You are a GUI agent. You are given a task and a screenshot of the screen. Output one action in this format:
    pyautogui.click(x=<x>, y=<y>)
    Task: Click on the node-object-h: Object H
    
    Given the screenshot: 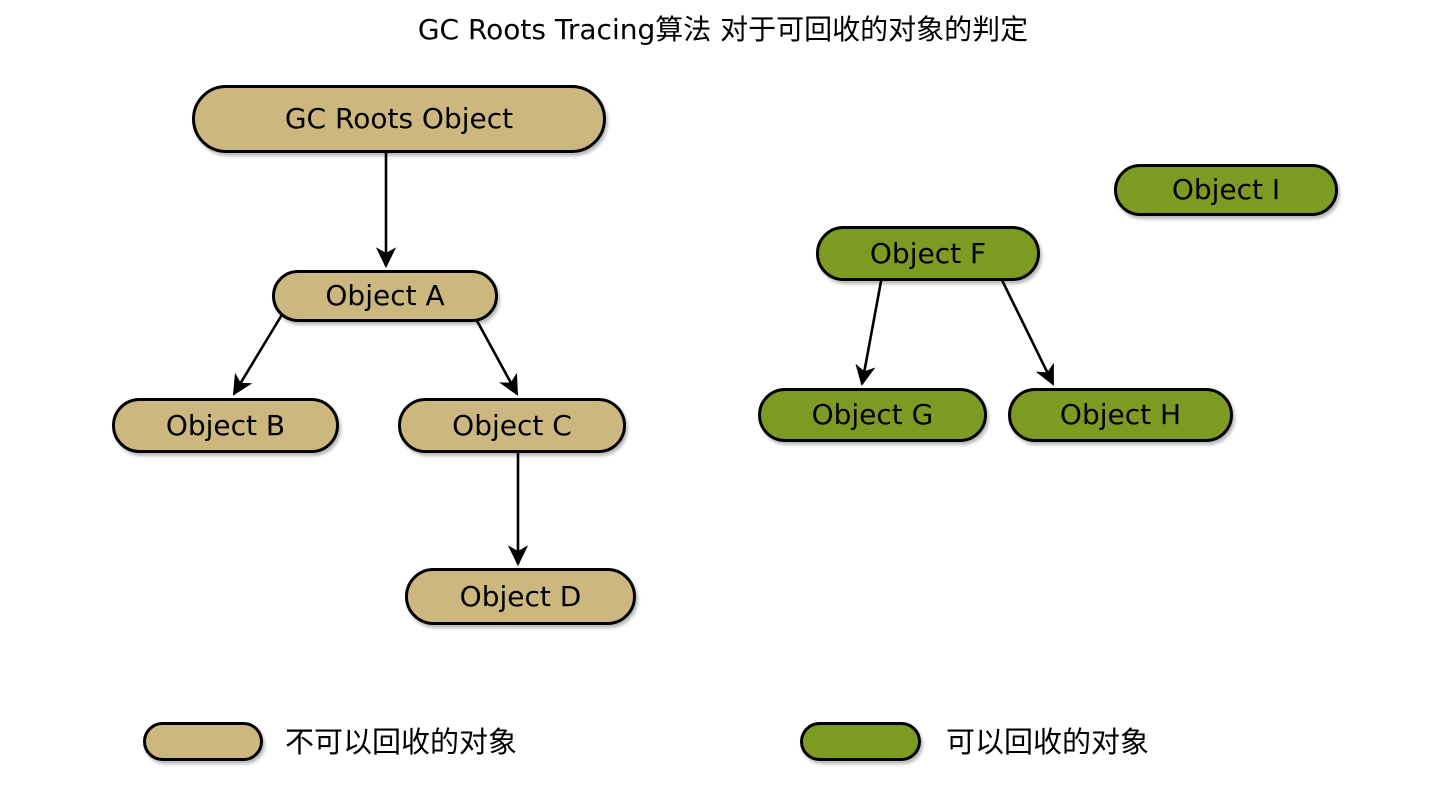 What is the action you would take?
    pyautogui.click(x=1120, y=415)
    